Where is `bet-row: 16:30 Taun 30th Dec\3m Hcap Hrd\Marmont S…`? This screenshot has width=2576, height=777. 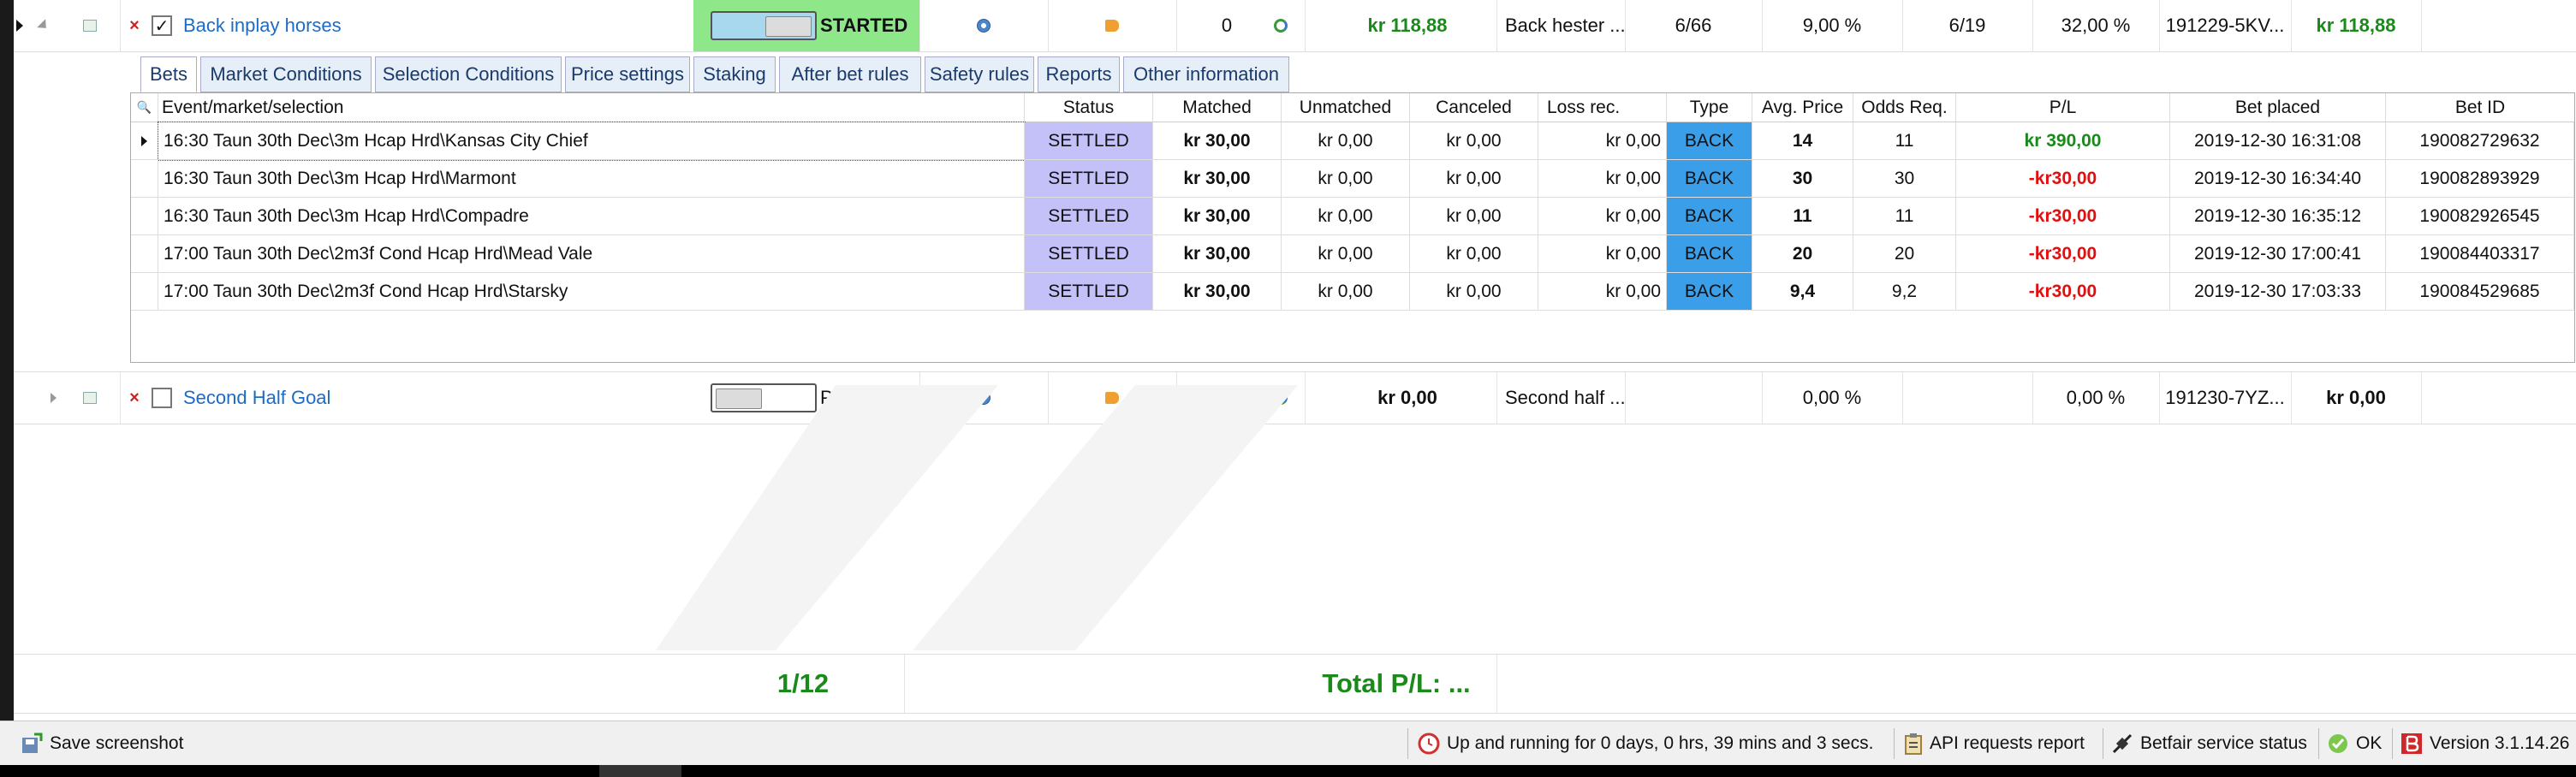 bet-row: 16:30 Taun 30th Dec\3m Hcap Hrd\Marmont S… is located at coordinates (1353, 179).